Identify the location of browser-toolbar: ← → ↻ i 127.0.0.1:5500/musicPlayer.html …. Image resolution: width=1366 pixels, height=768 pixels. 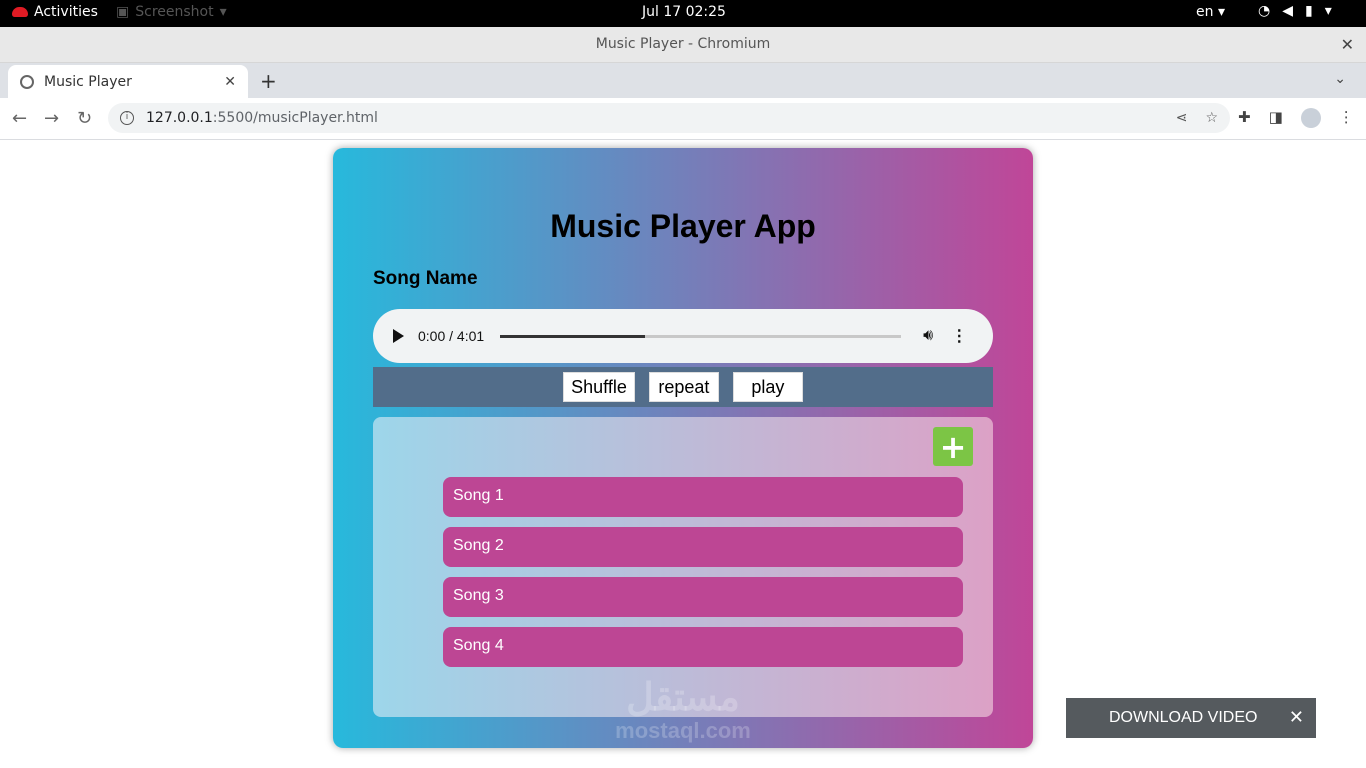
(683, 119).